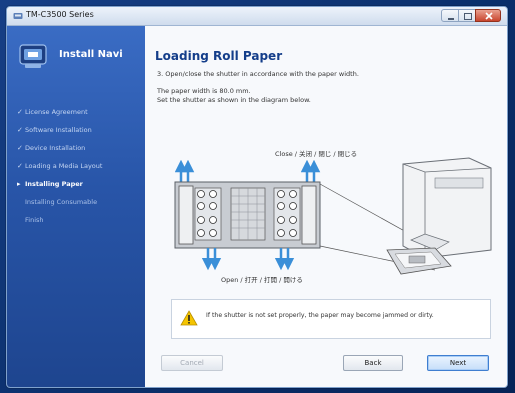 The image size is (515, 393). Describe the element at coordinates (58, 130) in the screenshot. I see `step-label: Software Installation` at that location.